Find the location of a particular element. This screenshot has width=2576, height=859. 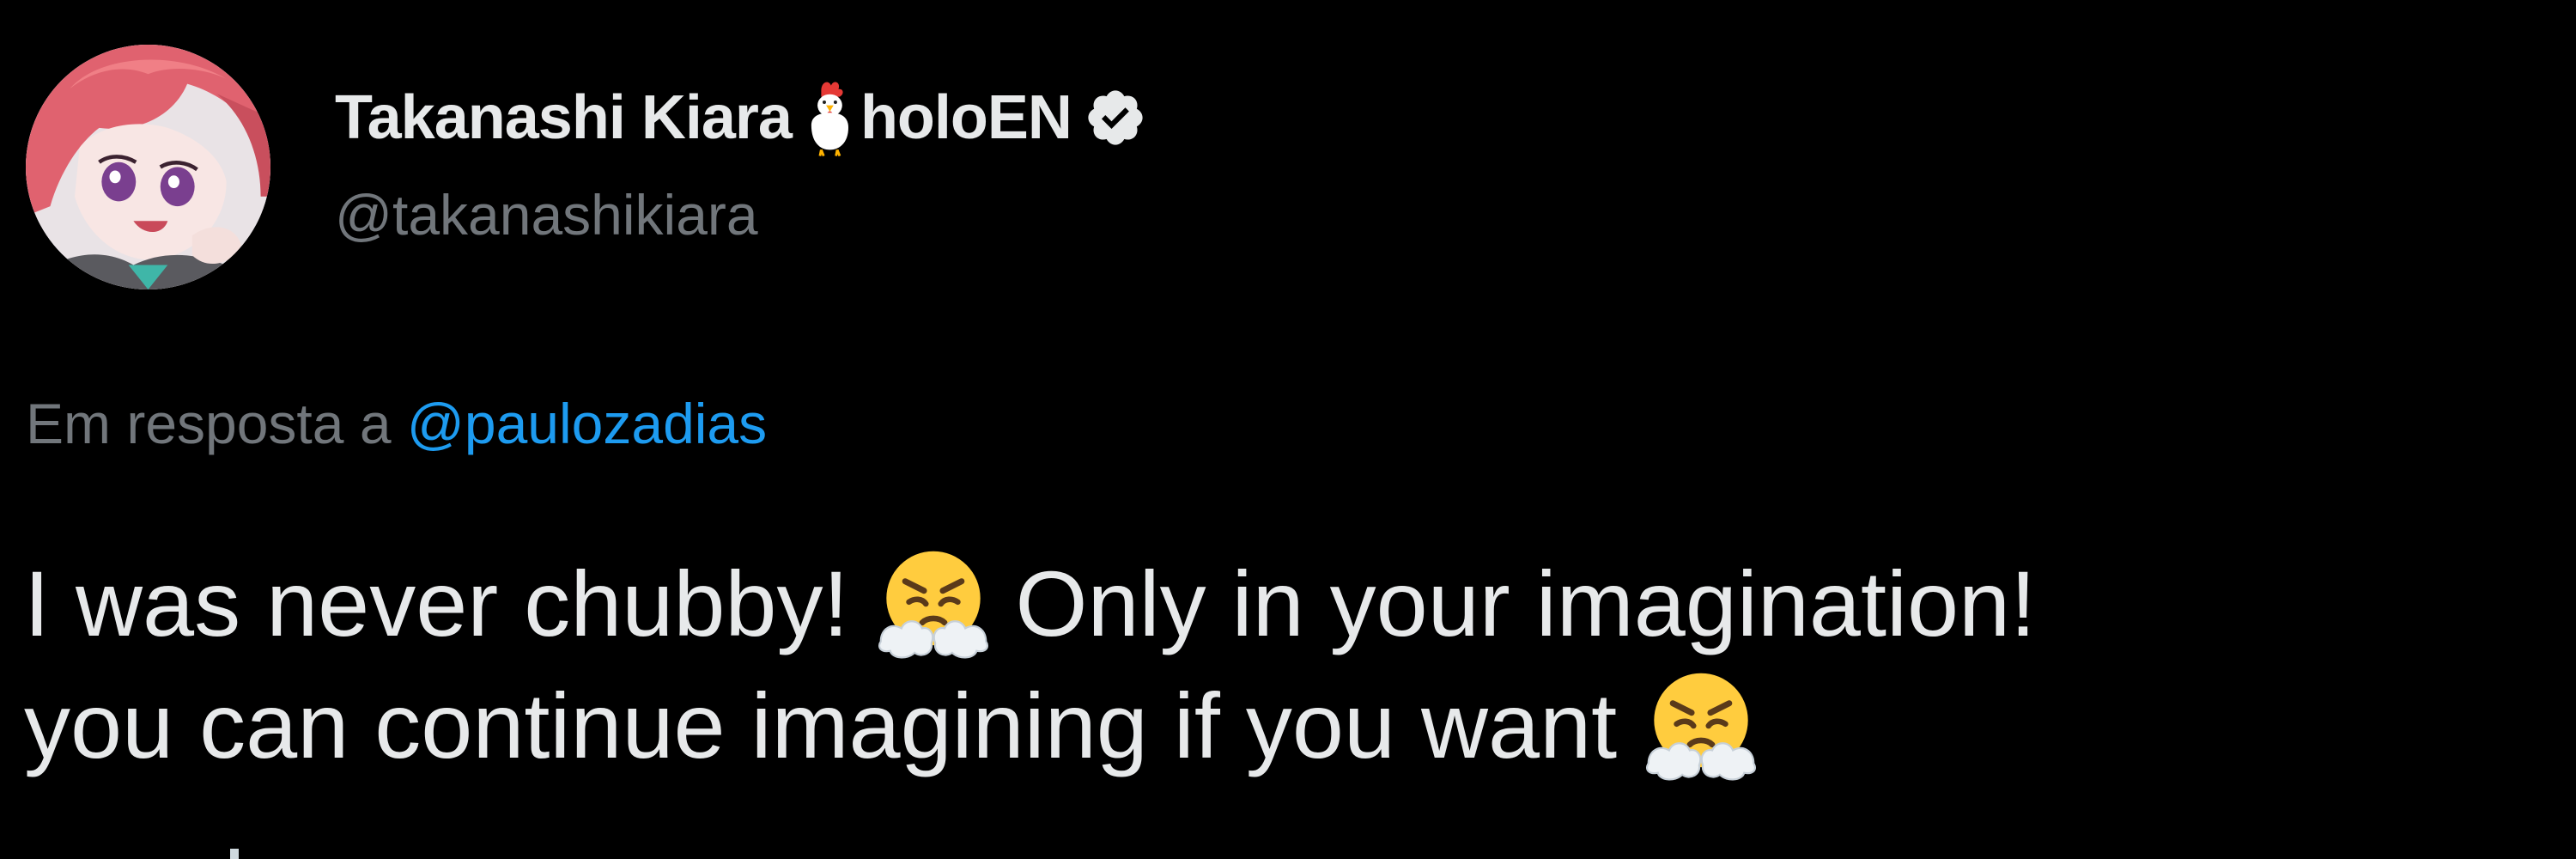

avatar-image is located at coordinates (148, 167).